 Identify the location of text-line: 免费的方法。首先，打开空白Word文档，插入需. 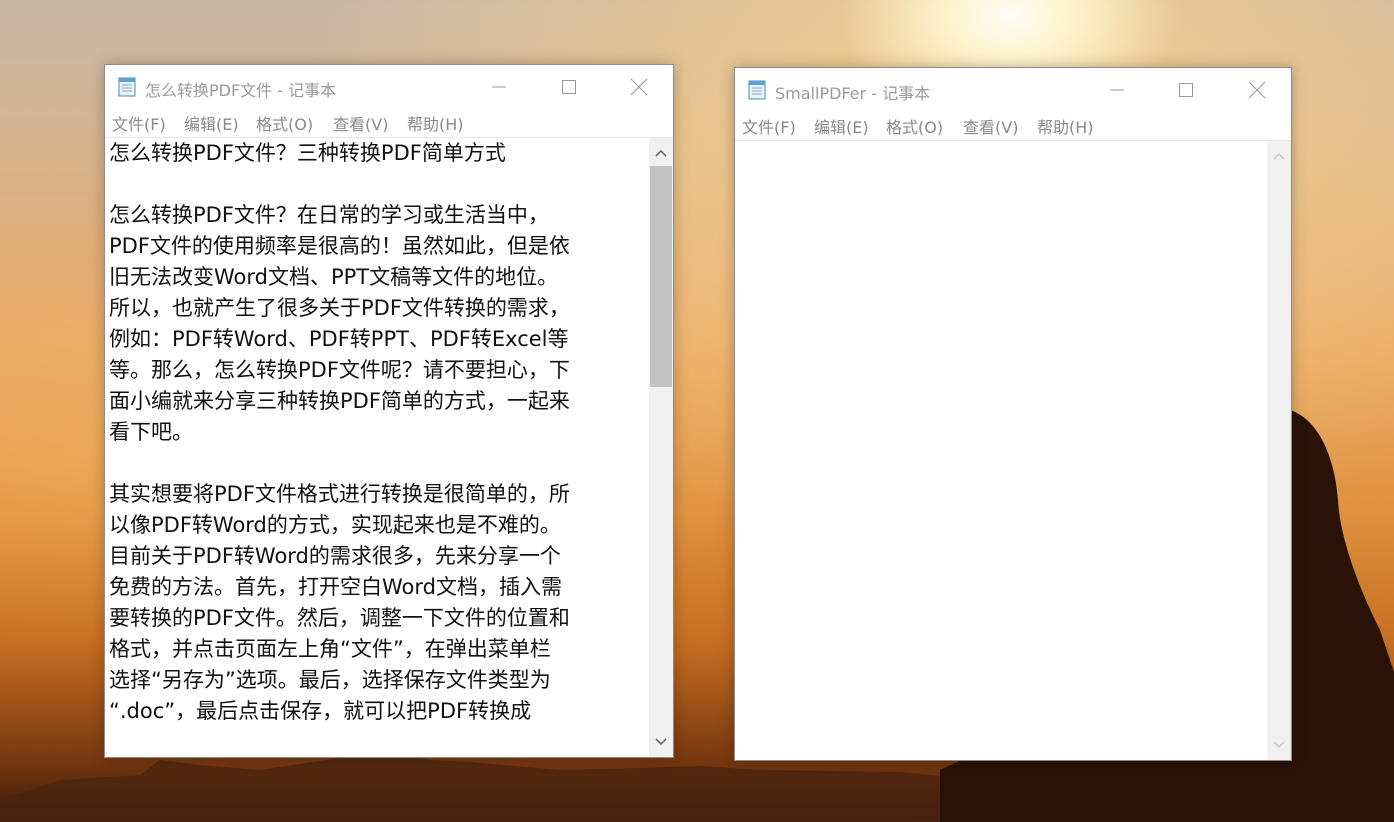
(335, 587).